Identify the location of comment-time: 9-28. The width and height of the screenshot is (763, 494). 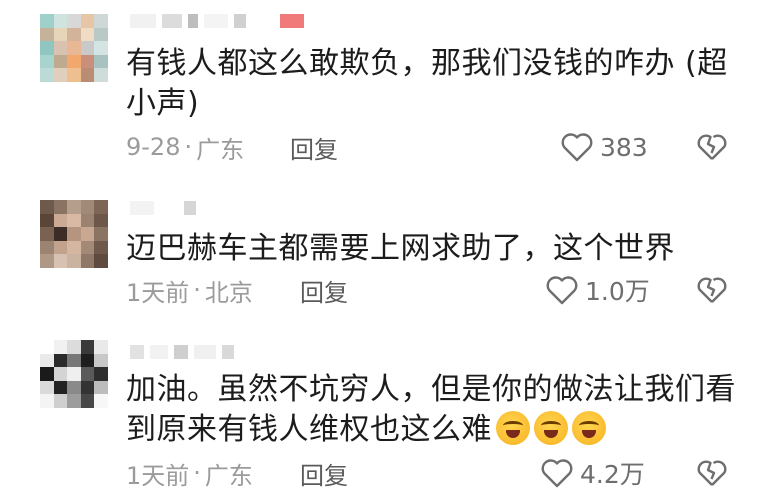
(153, 147).